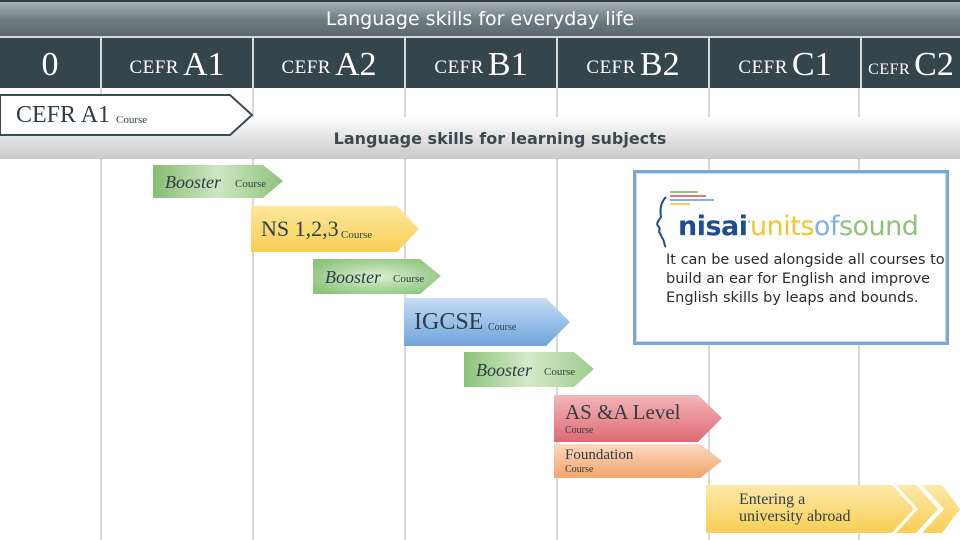 The height and width of the screenshot is (540, 960). Describe the element at coordinates (329, 63) in the screenshot. I see `level-a2: CEFR A2` at that location.